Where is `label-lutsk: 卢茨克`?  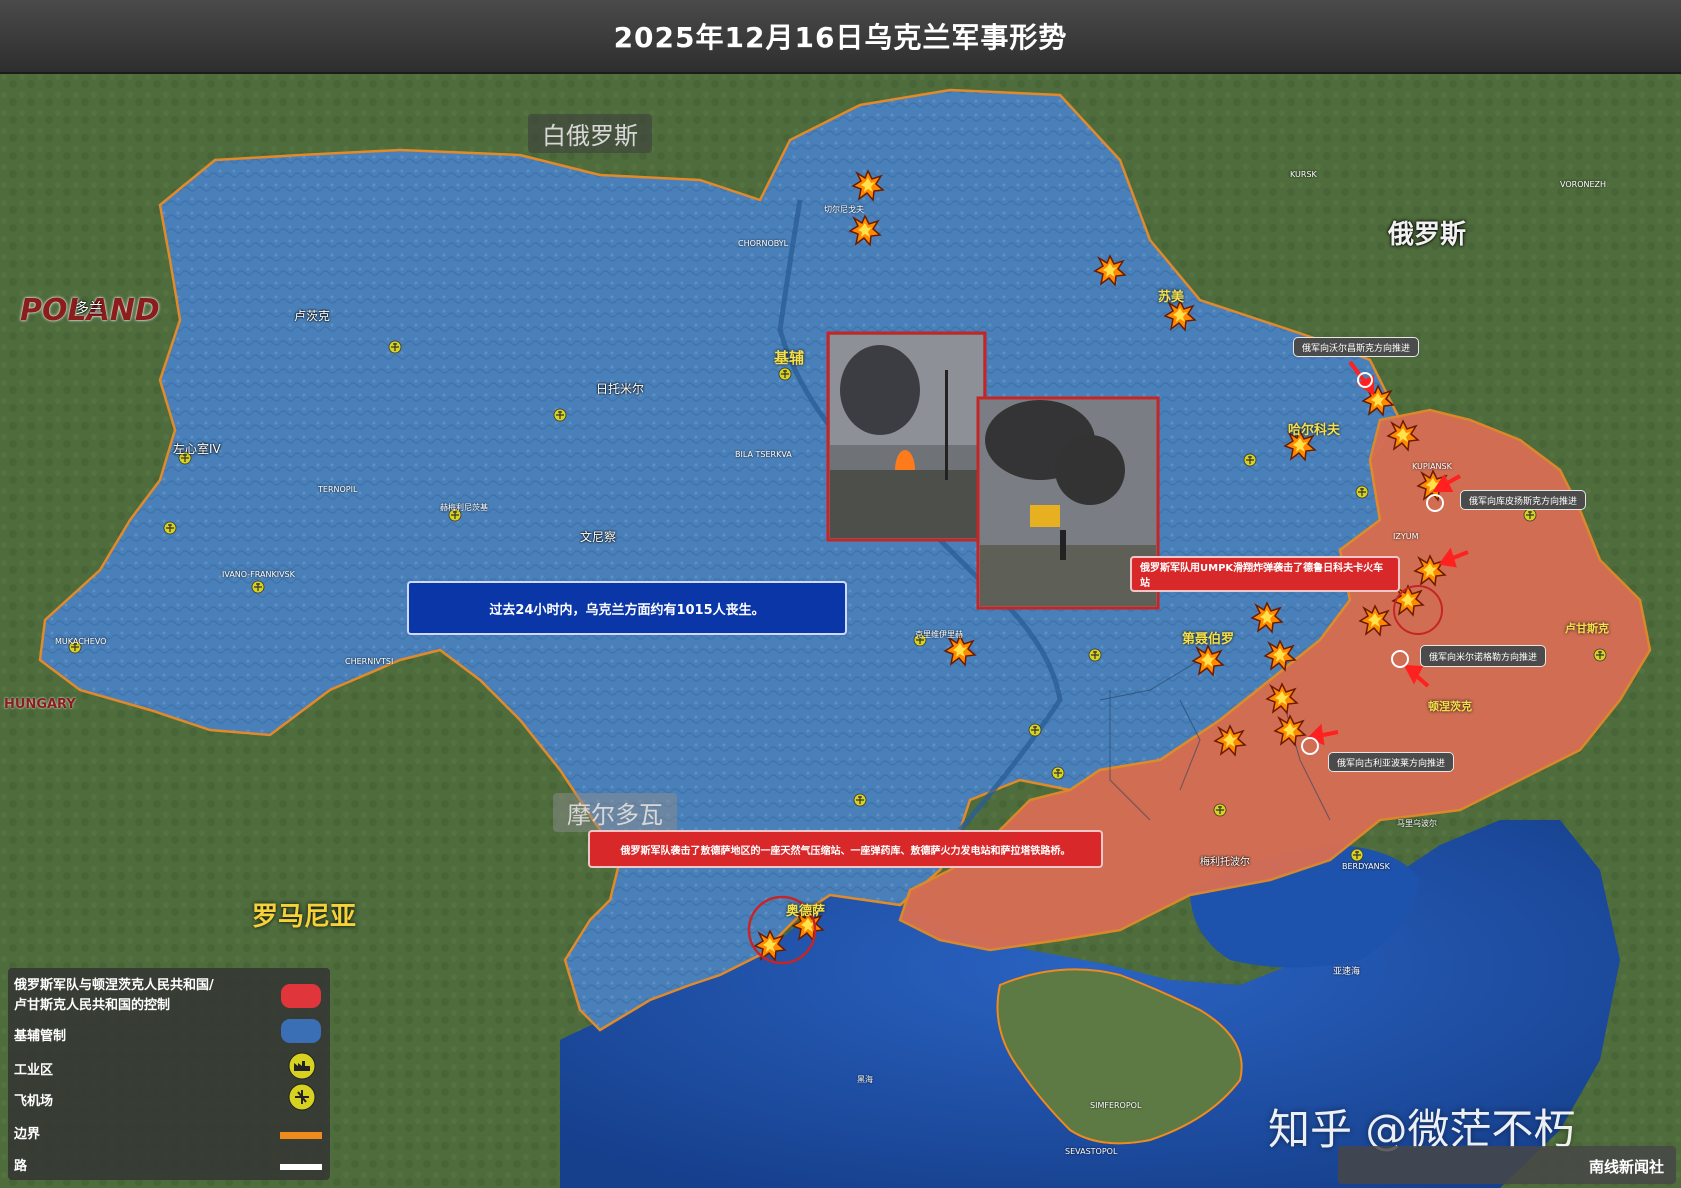 label-lutsk: 卢茨克 is located at coordinates (312, 316).